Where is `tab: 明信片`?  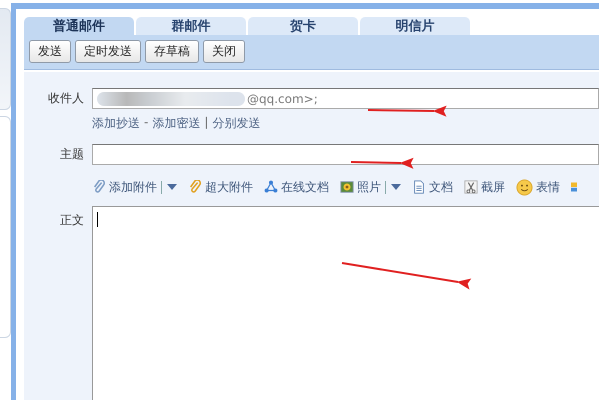
tab: 明信片 is located at coordinates (415, 26).